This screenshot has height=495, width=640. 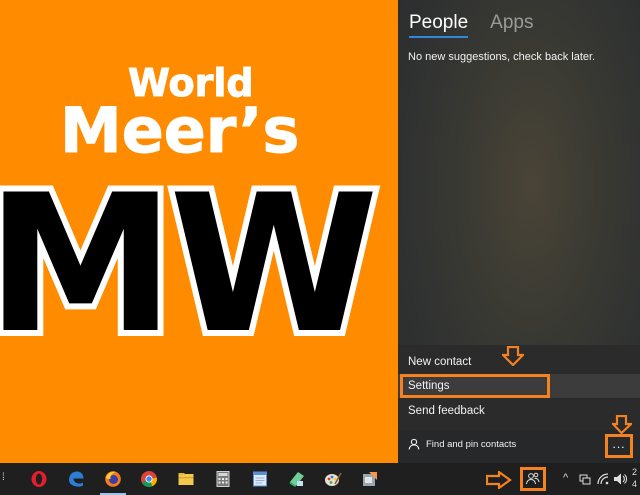 What do you see at coordinates (471, 444) in the screenshot?
I see `find-pin-label: Find and pin contacts` at bounding box center [471, 444].